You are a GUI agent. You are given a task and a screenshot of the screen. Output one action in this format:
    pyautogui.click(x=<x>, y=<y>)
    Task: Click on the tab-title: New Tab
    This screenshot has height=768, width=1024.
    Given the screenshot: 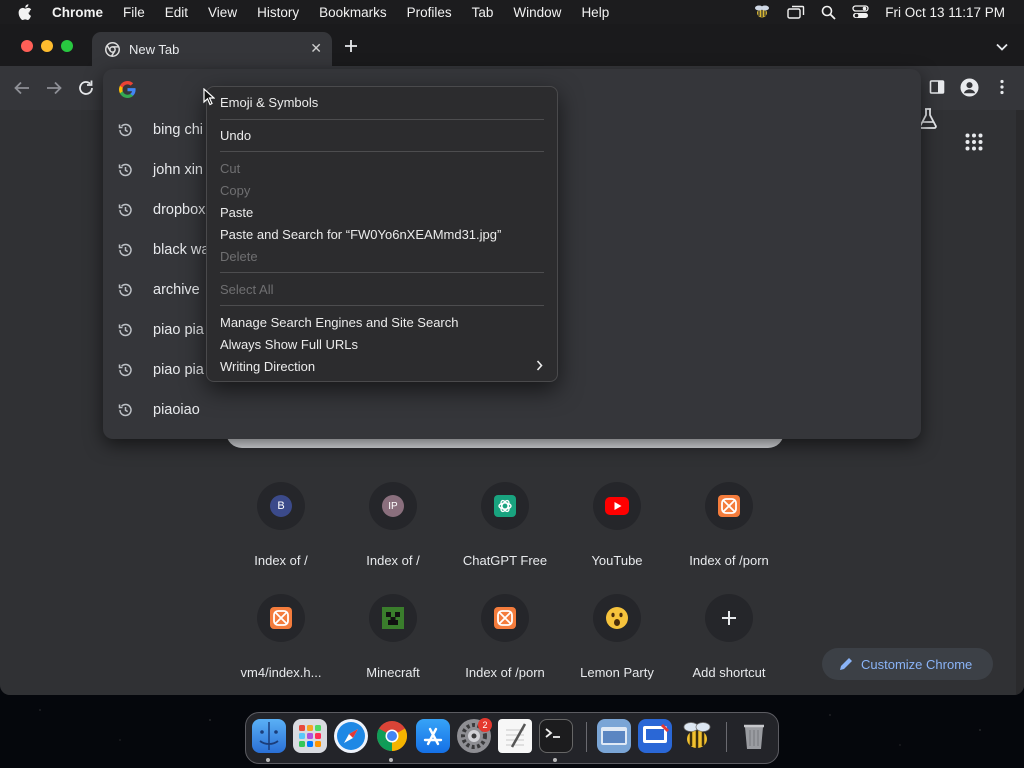 What is the action you would take?
    pyautogui.click(x=154, y=49)
    